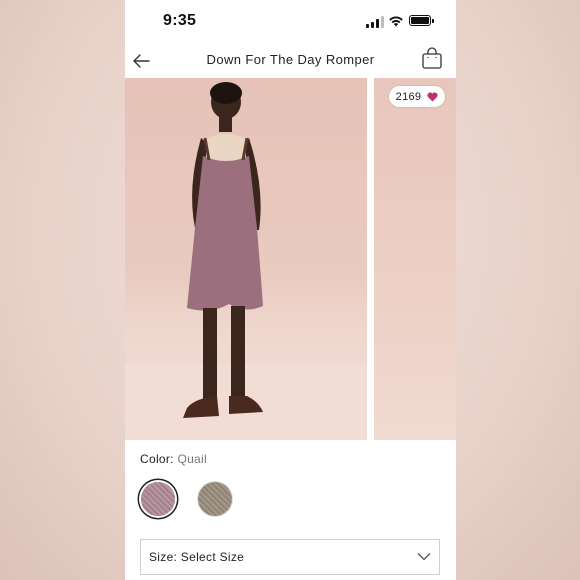  I want to click on size-select-label: Size: Select Size, so click(197, 557).